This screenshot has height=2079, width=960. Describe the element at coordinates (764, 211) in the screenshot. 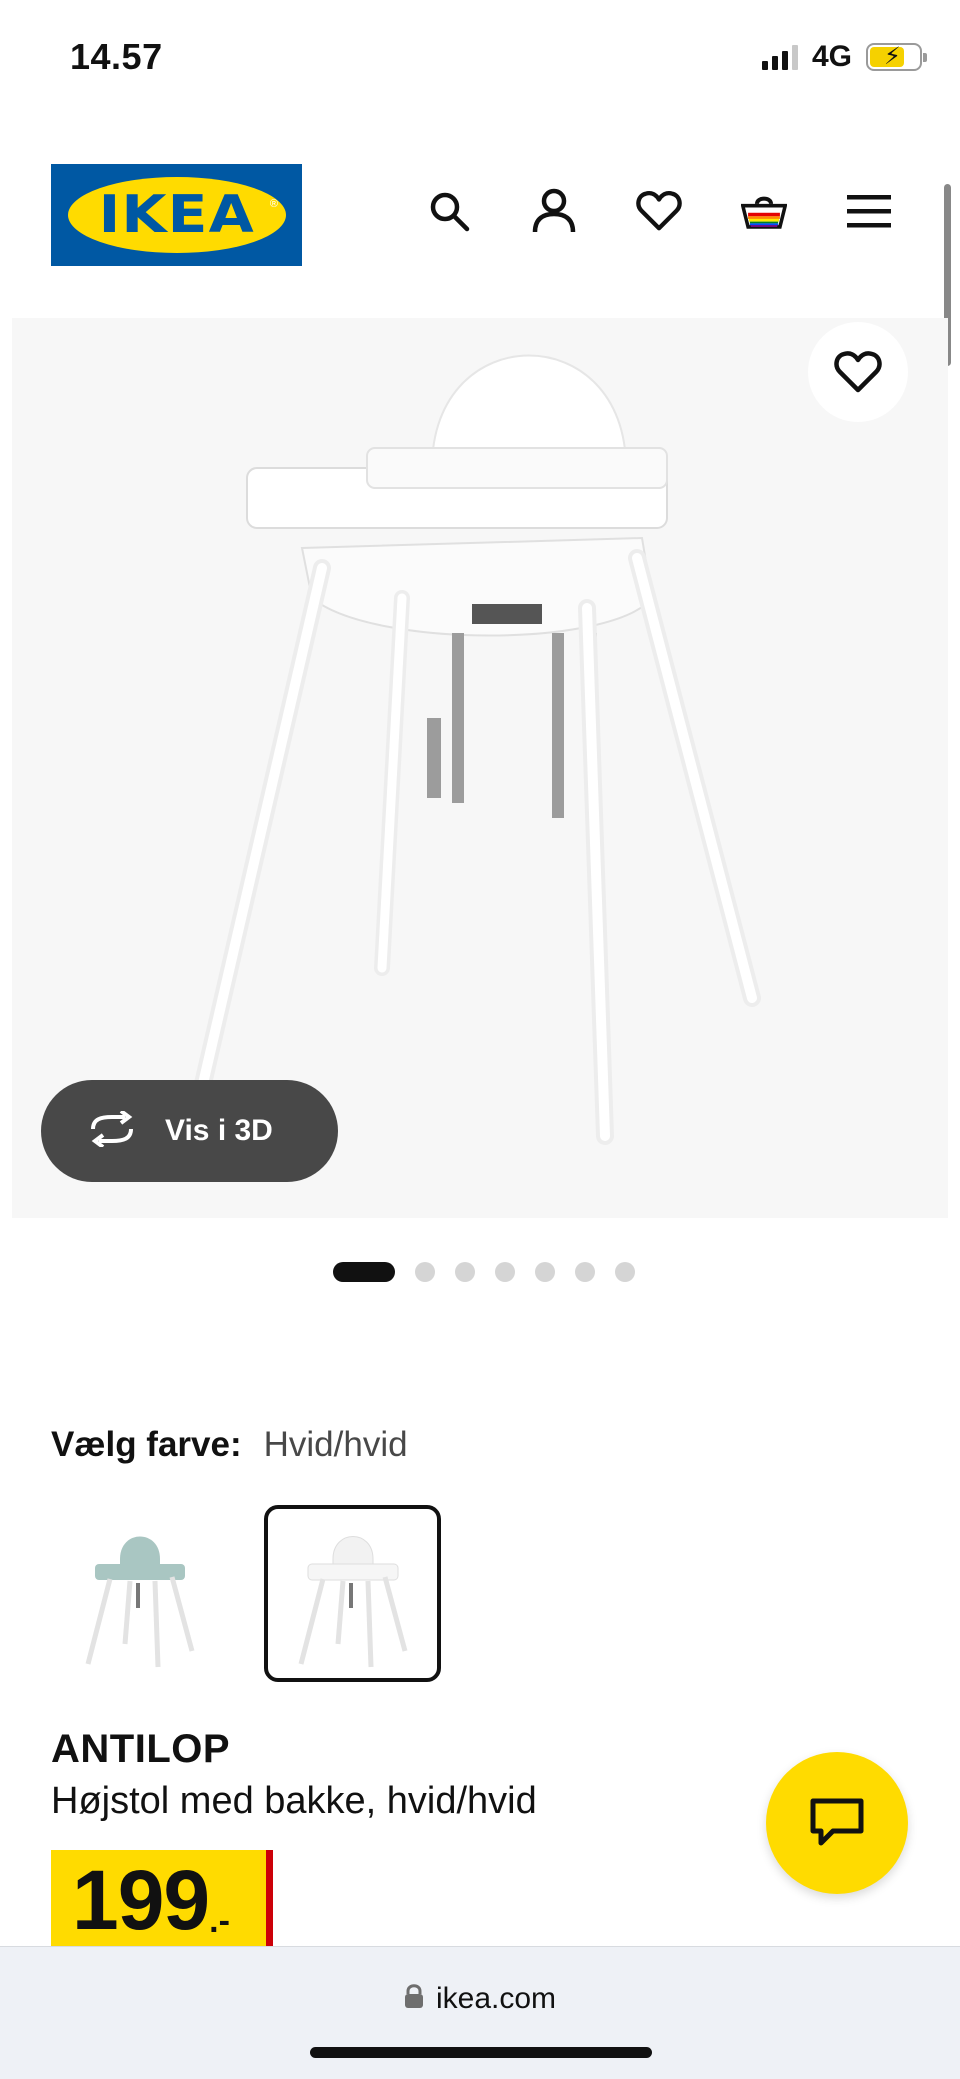

I see `basket-icon` at that location.